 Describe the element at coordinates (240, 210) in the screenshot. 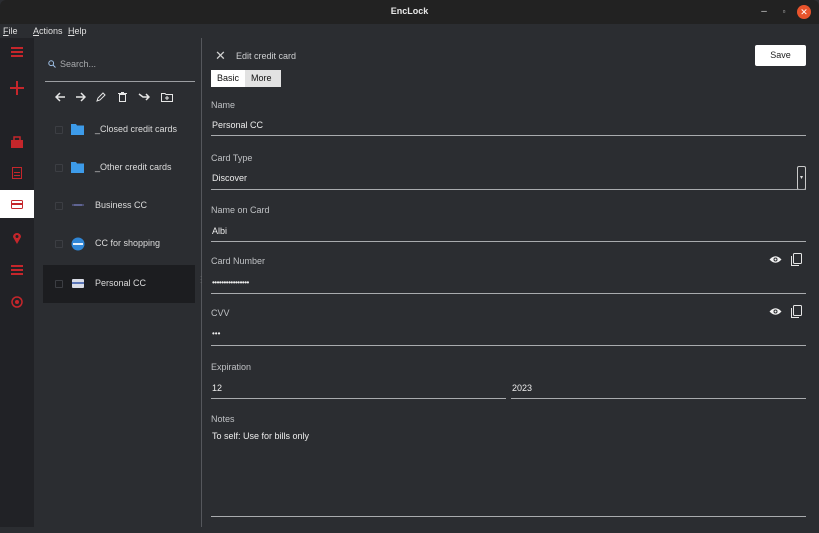

I see `name-on-card-label: Name on Card` at that location.